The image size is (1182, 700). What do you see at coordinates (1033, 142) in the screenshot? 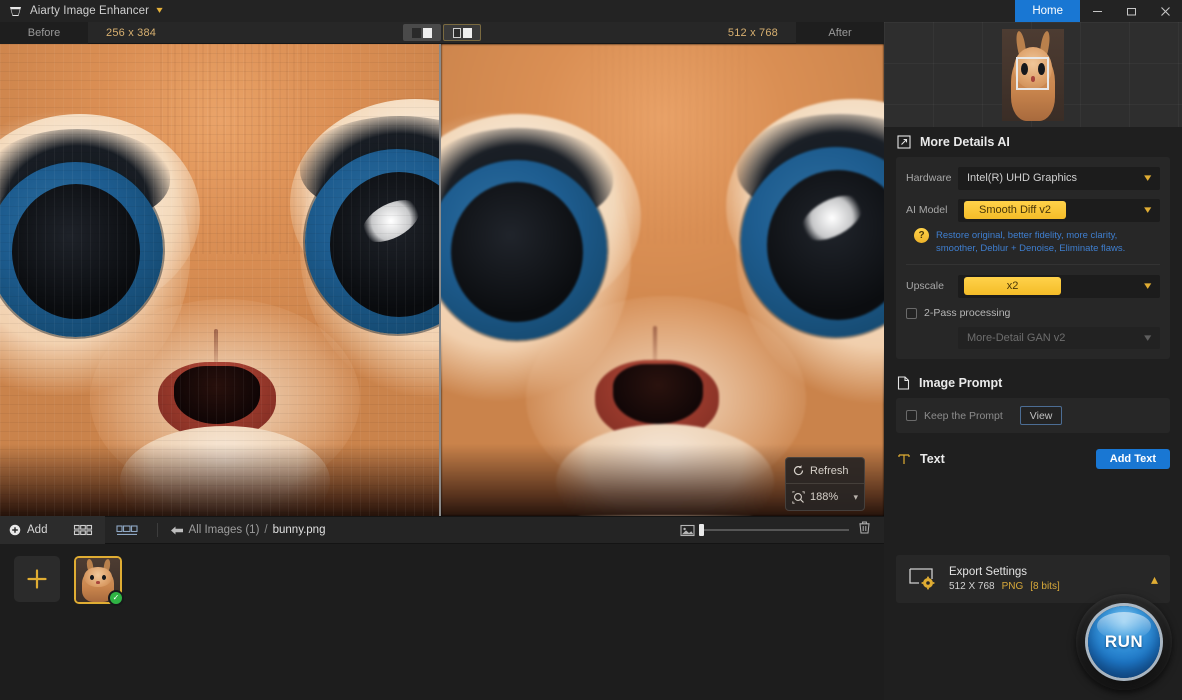
I see `section-more-details-ai: More Details AI` at bounding box center [1033, 142].